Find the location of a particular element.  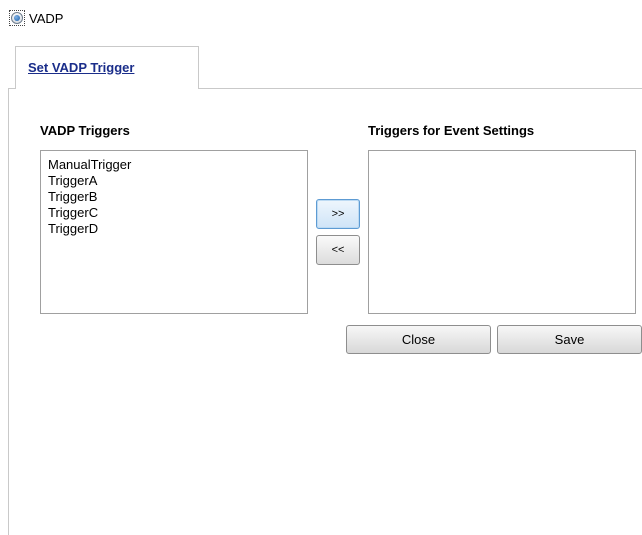

save-button: Save is located at coordinates (569, 339).